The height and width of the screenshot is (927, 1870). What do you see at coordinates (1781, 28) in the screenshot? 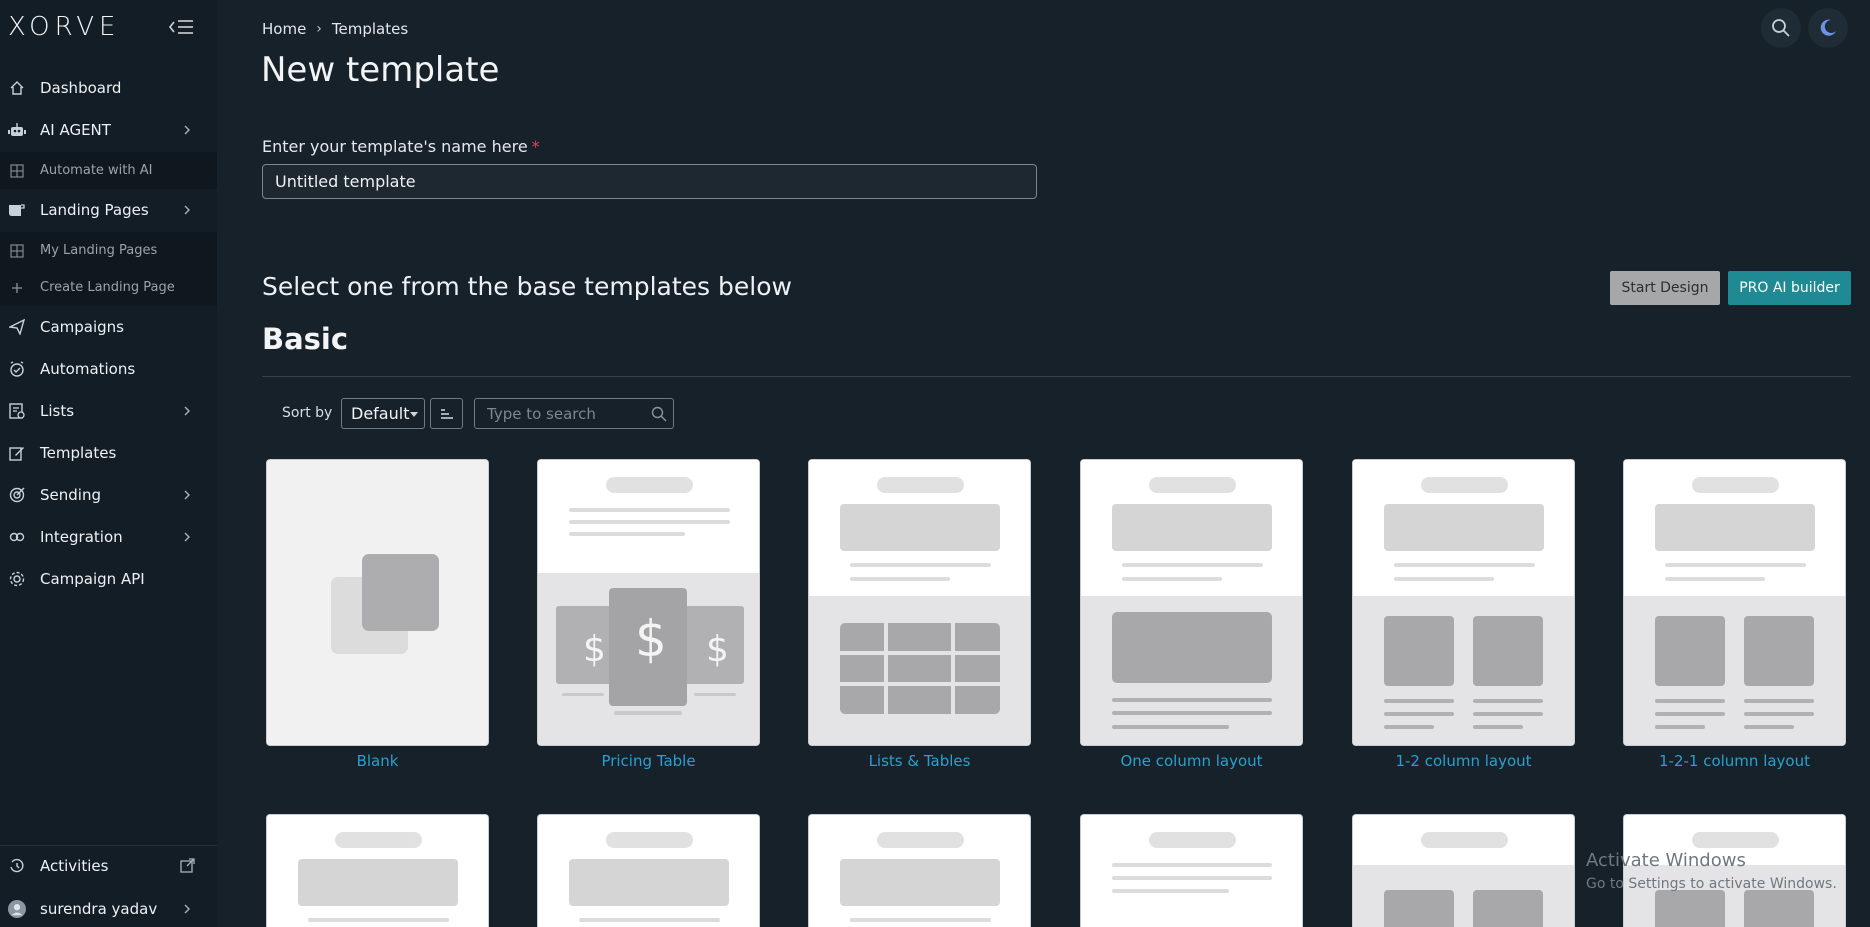
I see `search-button` at bounding box center [1781, 28].